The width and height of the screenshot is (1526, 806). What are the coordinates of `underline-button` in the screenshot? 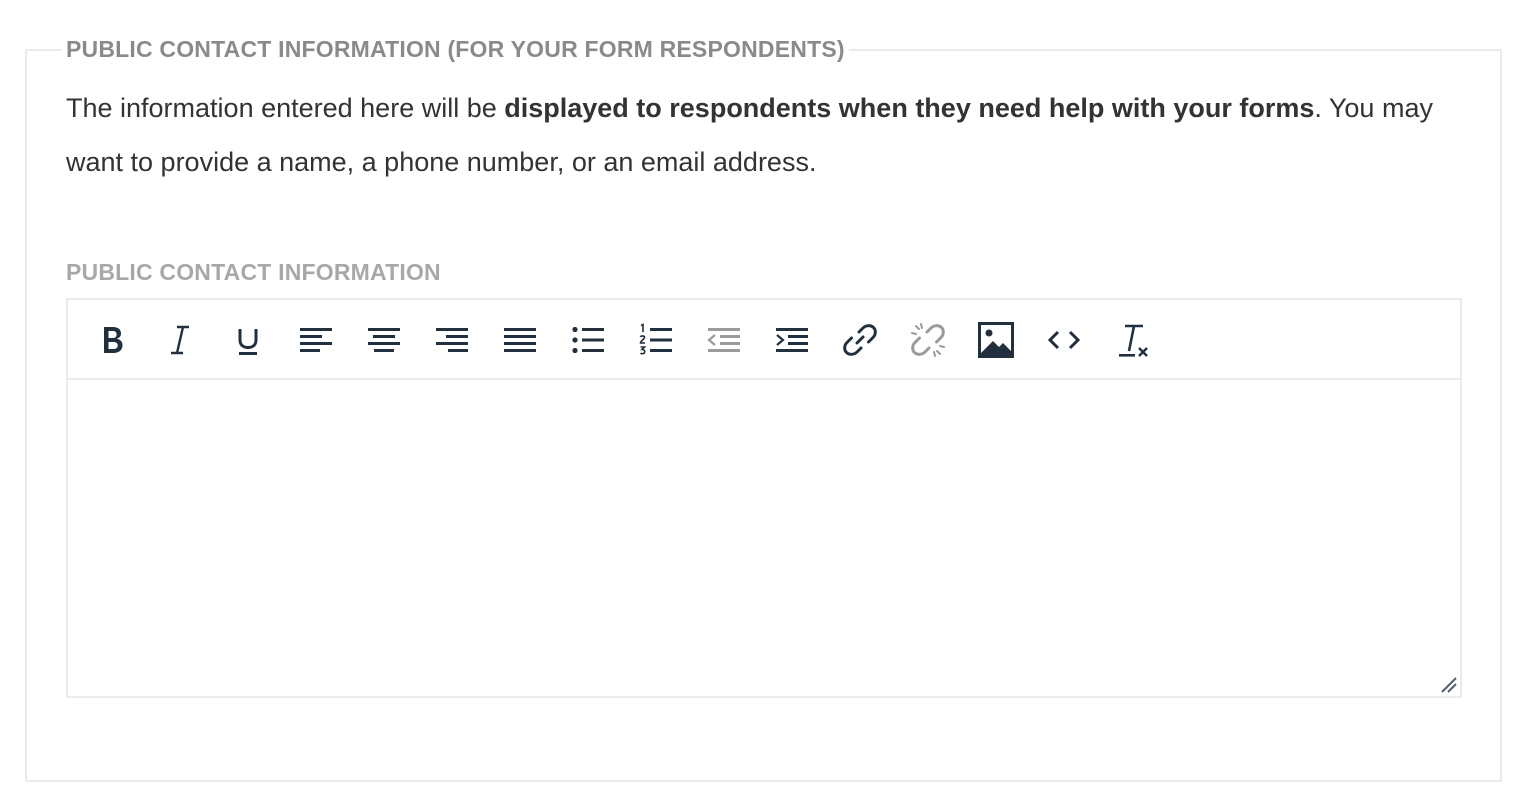 It's located at (248, 340).